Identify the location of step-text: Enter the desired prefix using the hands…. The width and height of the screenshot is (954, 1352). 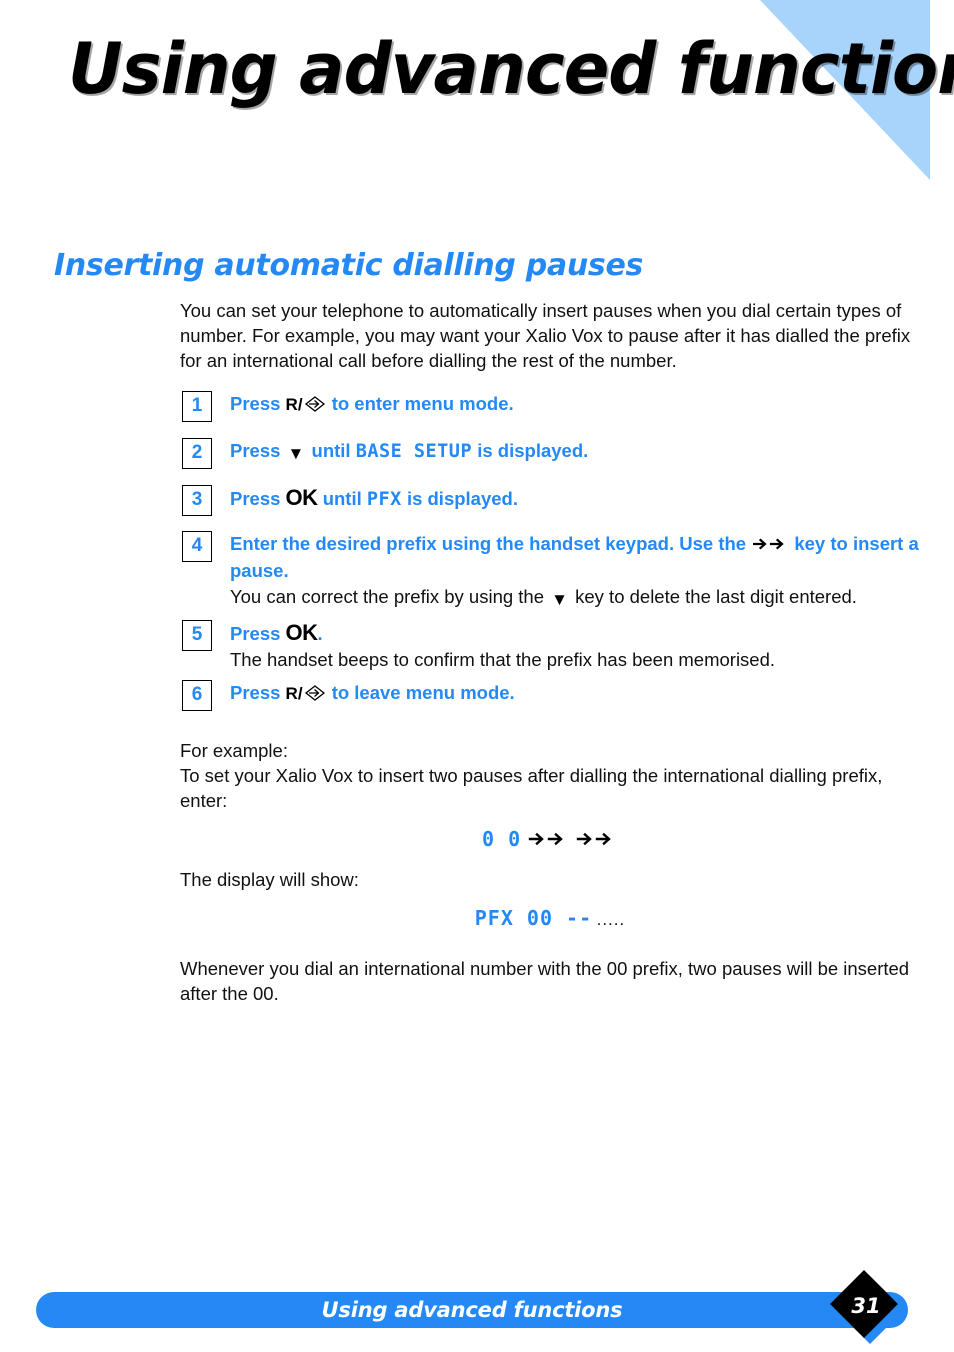
(575, 557).